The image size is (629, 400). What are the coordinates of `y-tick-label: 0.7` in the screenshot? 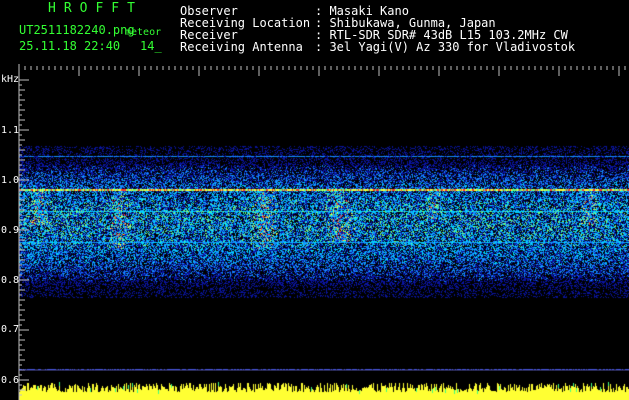 It's located at (10, 329).